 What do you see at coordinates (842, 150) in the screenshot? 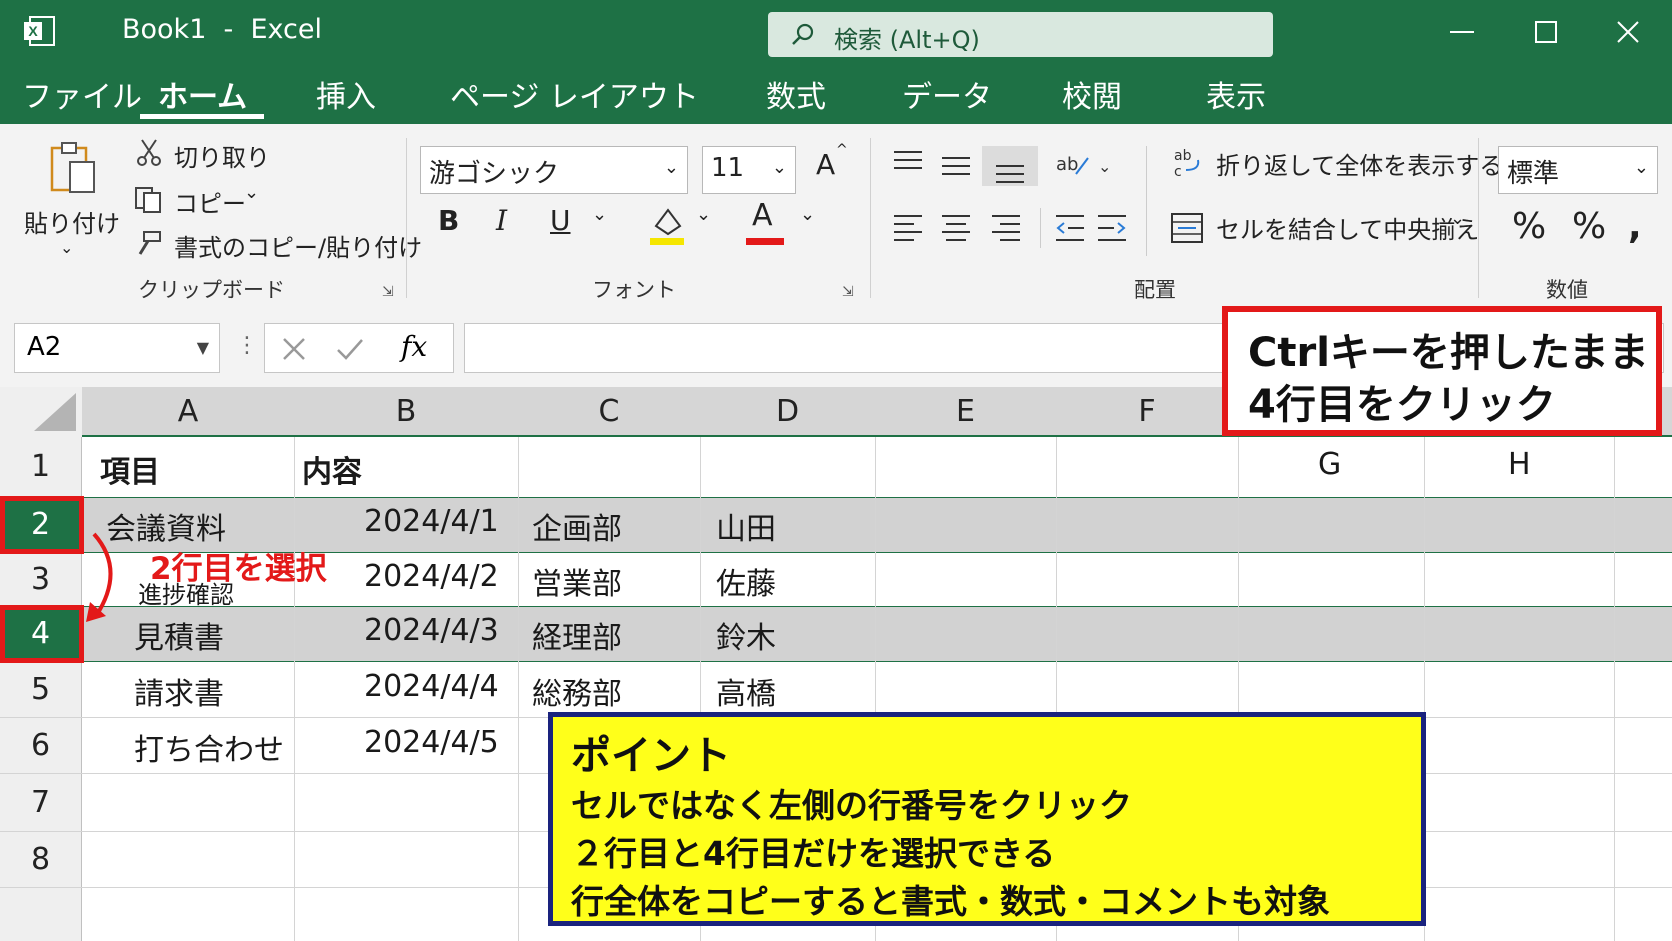
I see `caret-up-icon: ^` at bounding box center [842, 150].